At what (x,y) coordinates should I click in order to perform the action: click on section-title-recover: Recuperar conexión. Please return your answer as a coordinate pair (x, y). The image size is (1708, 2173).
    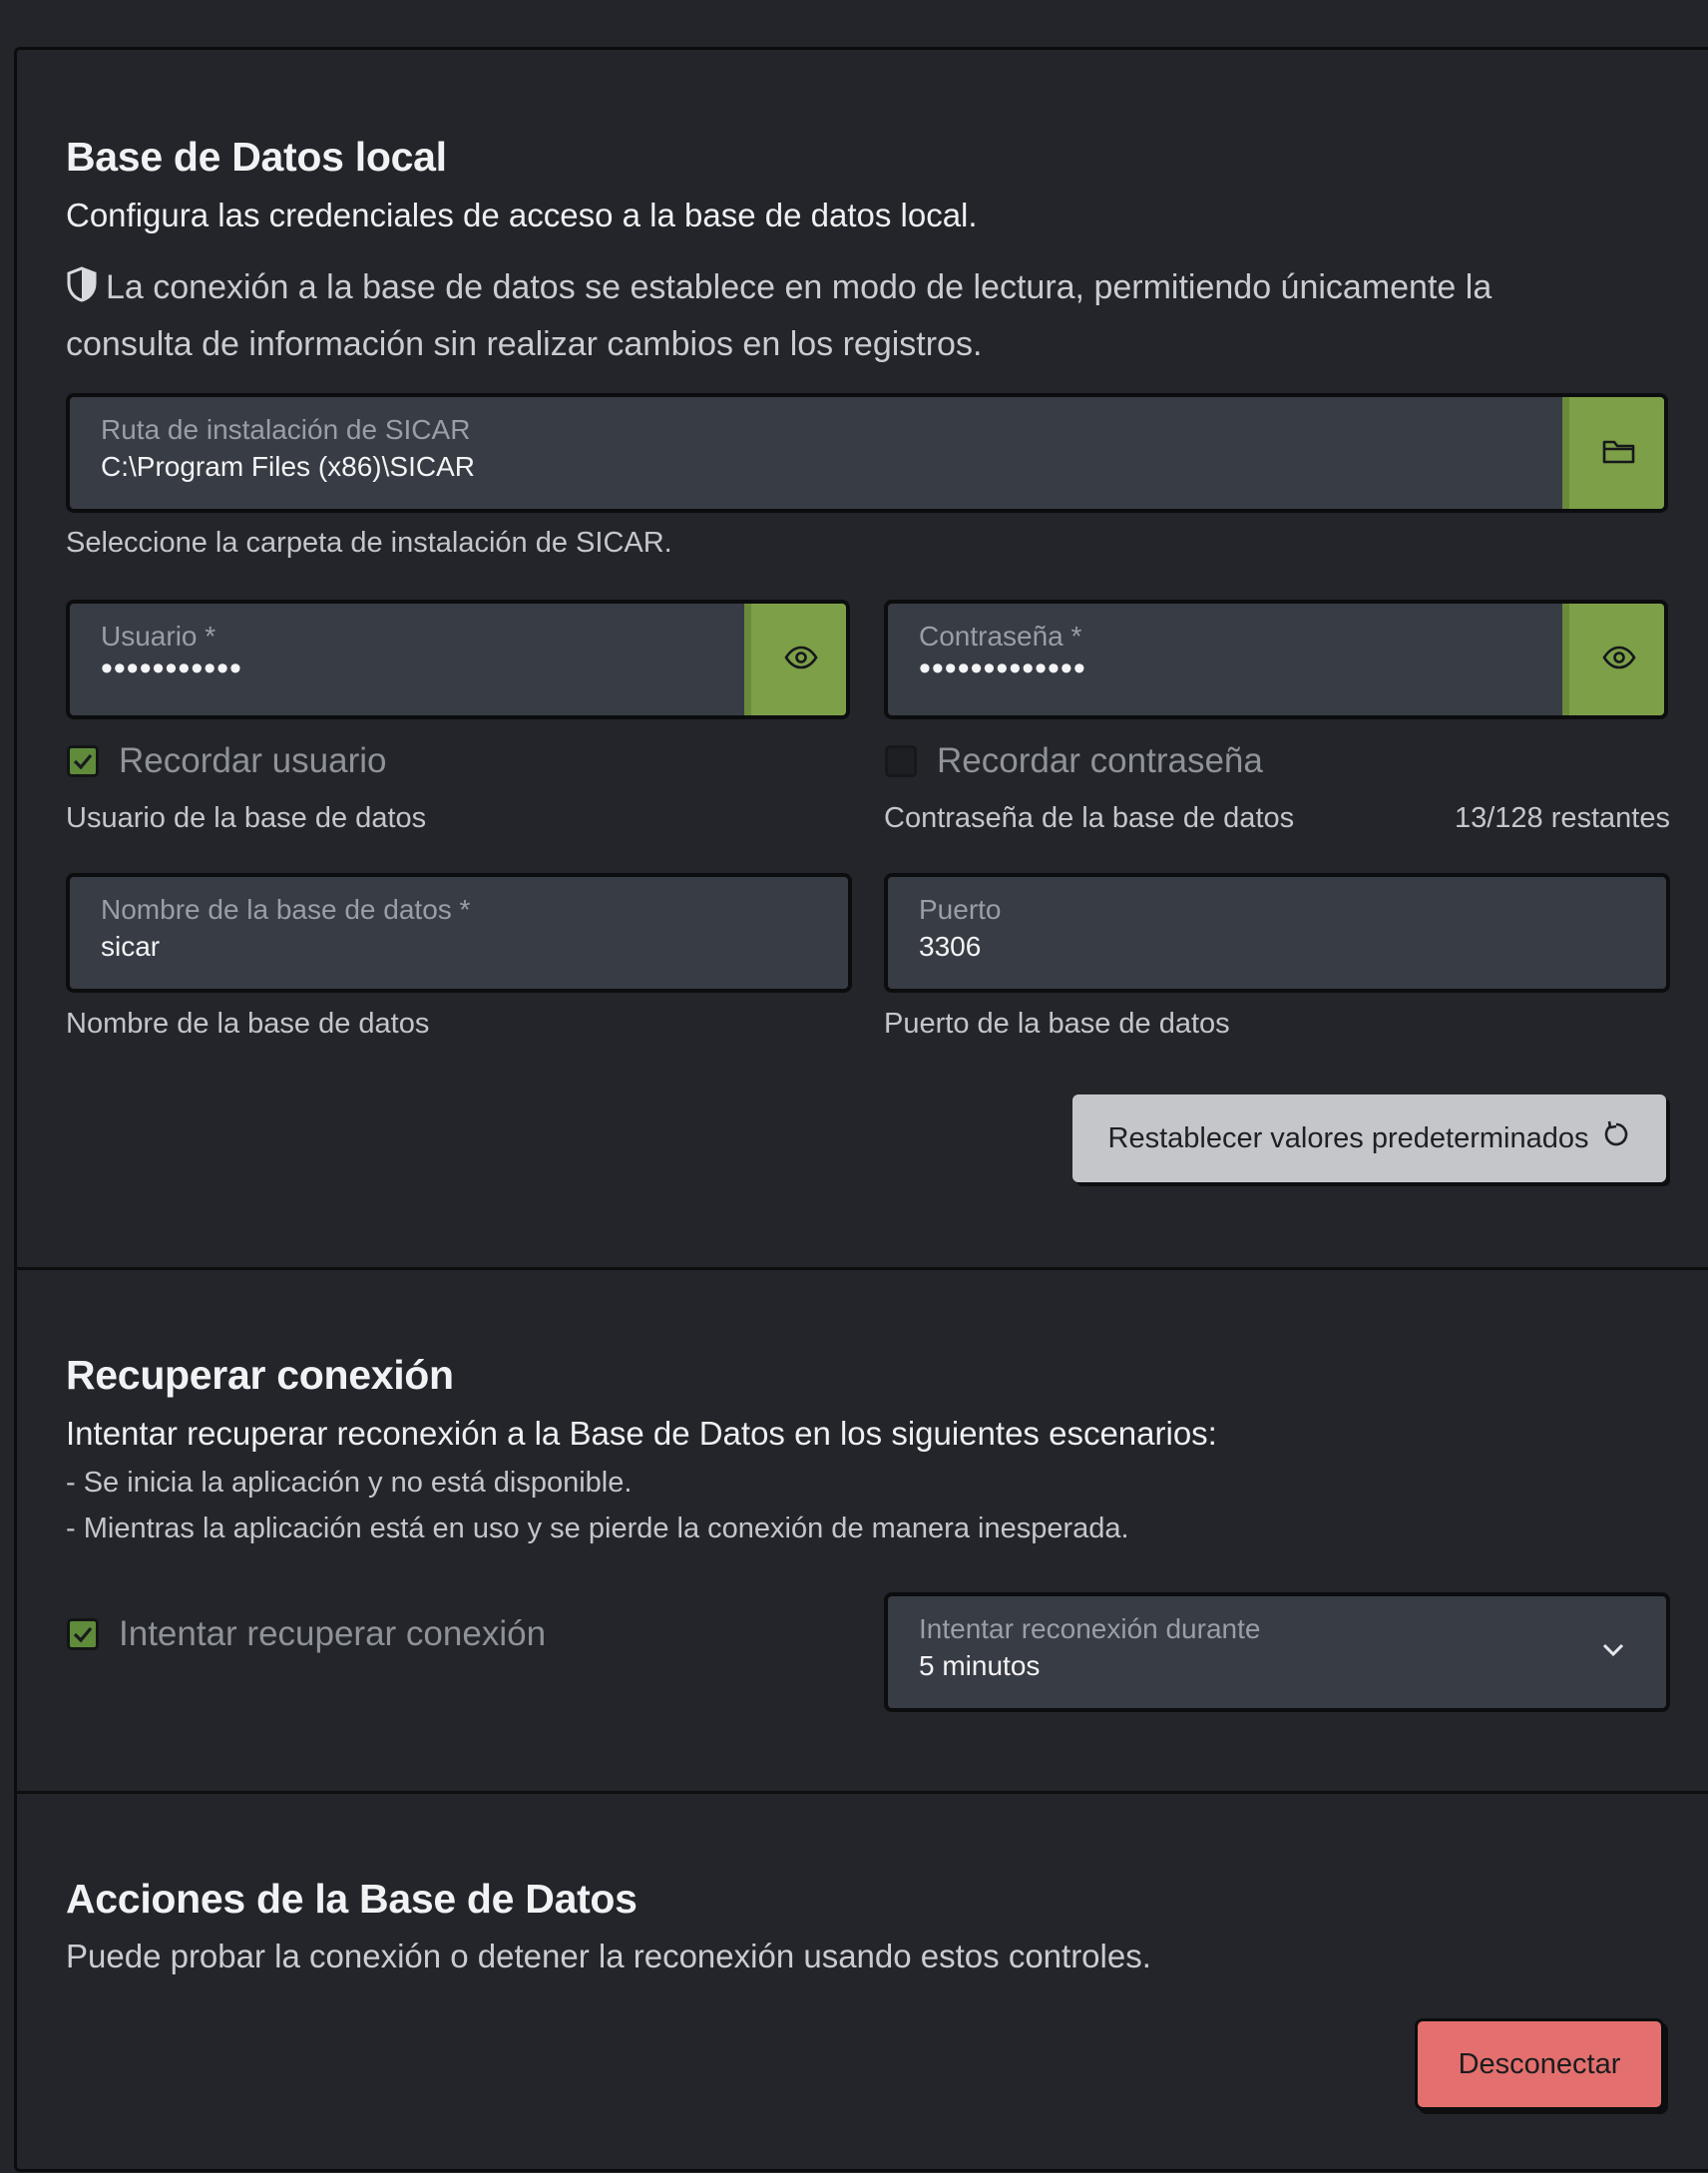
    Looking at the image, I should click on (260, 1375).